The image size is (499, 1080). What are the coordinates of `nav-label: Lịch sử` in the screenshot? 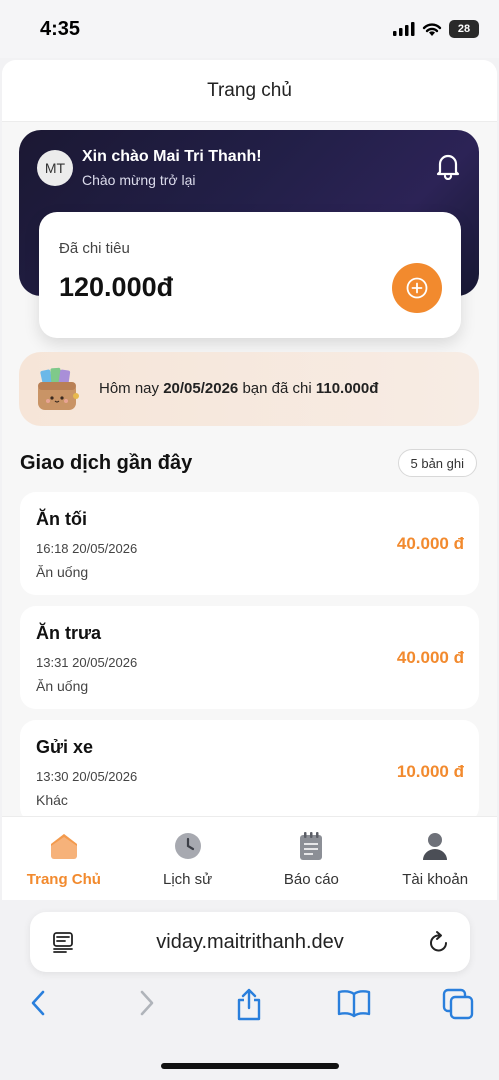 It's located at (188, 879).